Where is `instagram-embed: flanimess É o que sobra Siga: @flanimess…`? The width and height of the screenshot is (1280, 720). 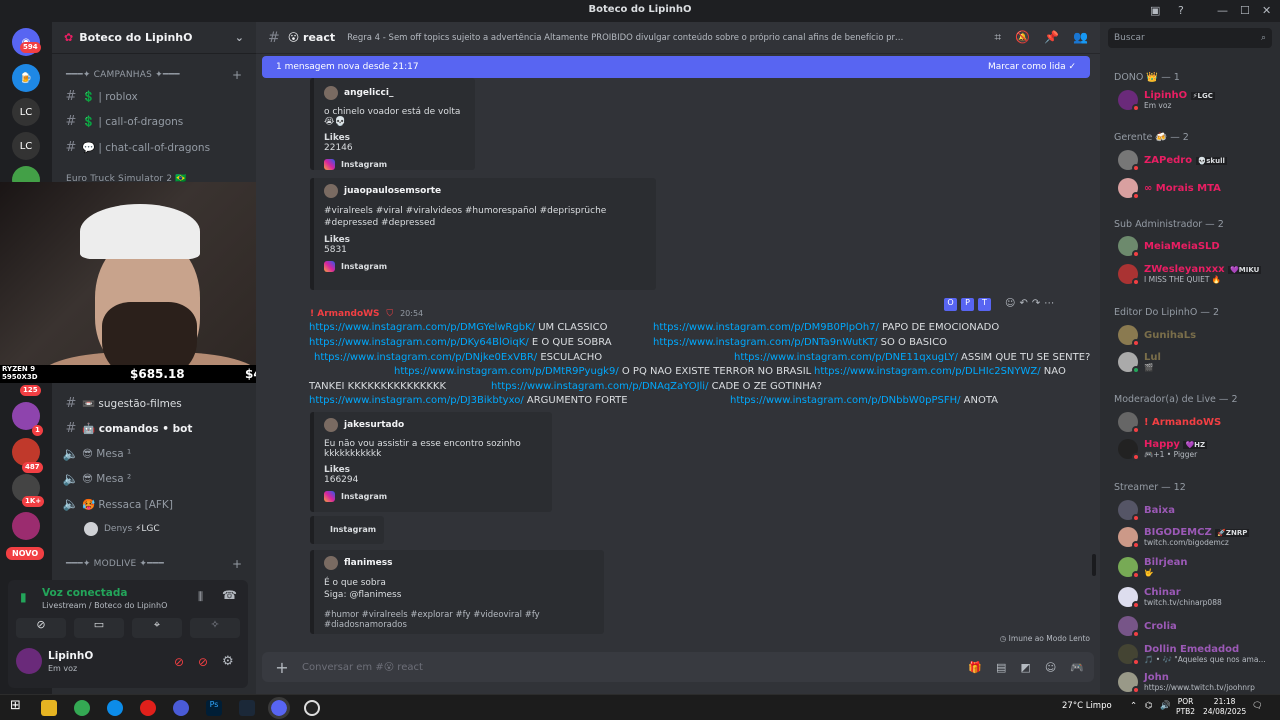
instagram-embed: flanimess É o que sobra Siga: @flanimess… is located at coordinates (457, 592).